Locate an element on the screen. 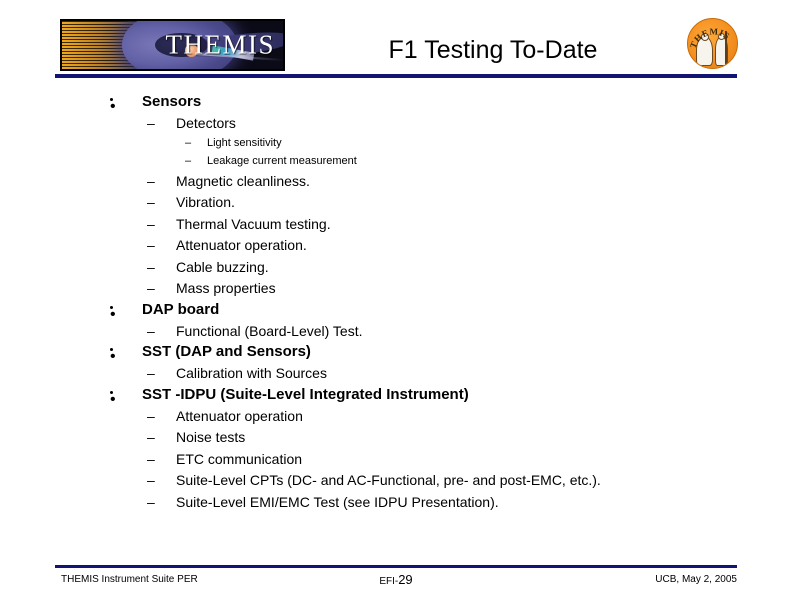 This screenshot has height=612, width=792. bullet-row: – Magnetic cleanliness. is located at coordinates (396, 182).